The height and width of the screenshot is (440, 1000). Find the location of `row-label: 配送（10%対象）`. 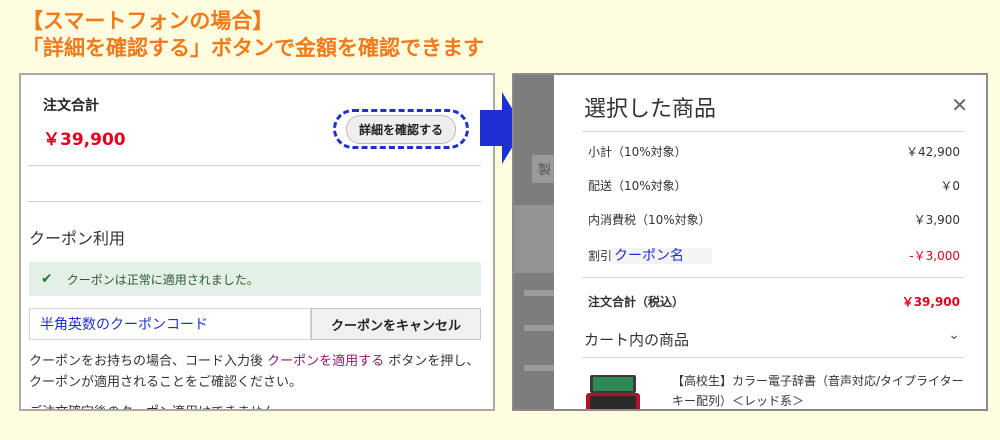

row-label: 配送（10%対象） is located at coordinates (637, 185).